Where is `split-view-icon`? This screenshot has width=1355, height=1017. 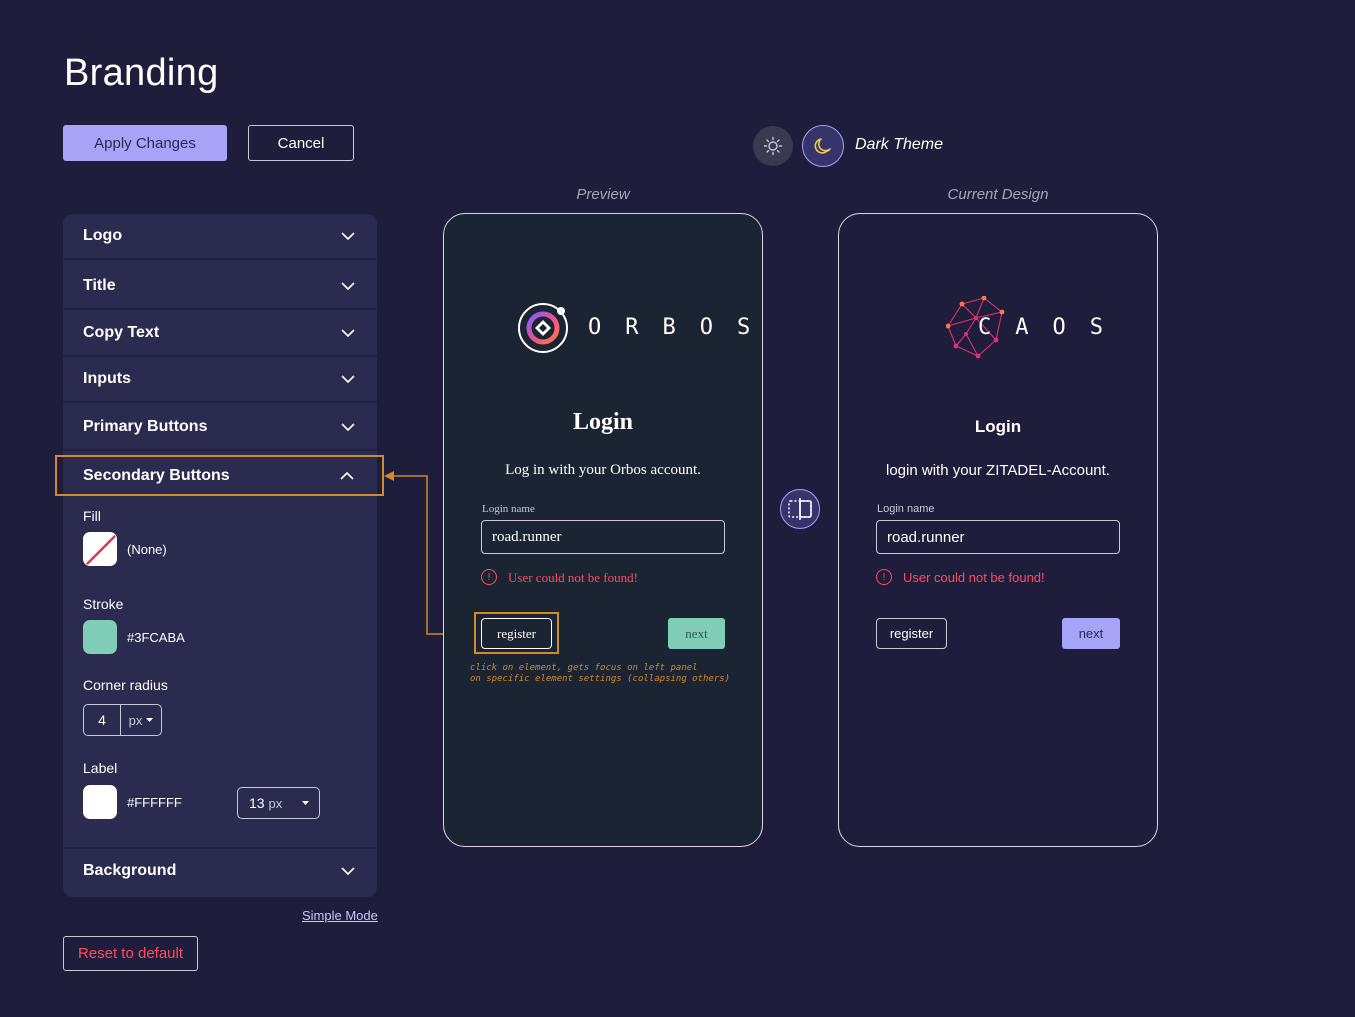 split-view-icon is located at coordinates (800, 509).